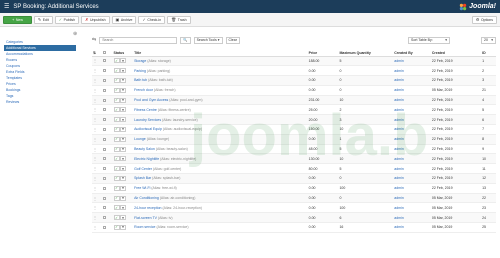 Image resolution: width=500 pixels, height=258 pixels. I want to click on title-link: Storage, so click(140, 61).